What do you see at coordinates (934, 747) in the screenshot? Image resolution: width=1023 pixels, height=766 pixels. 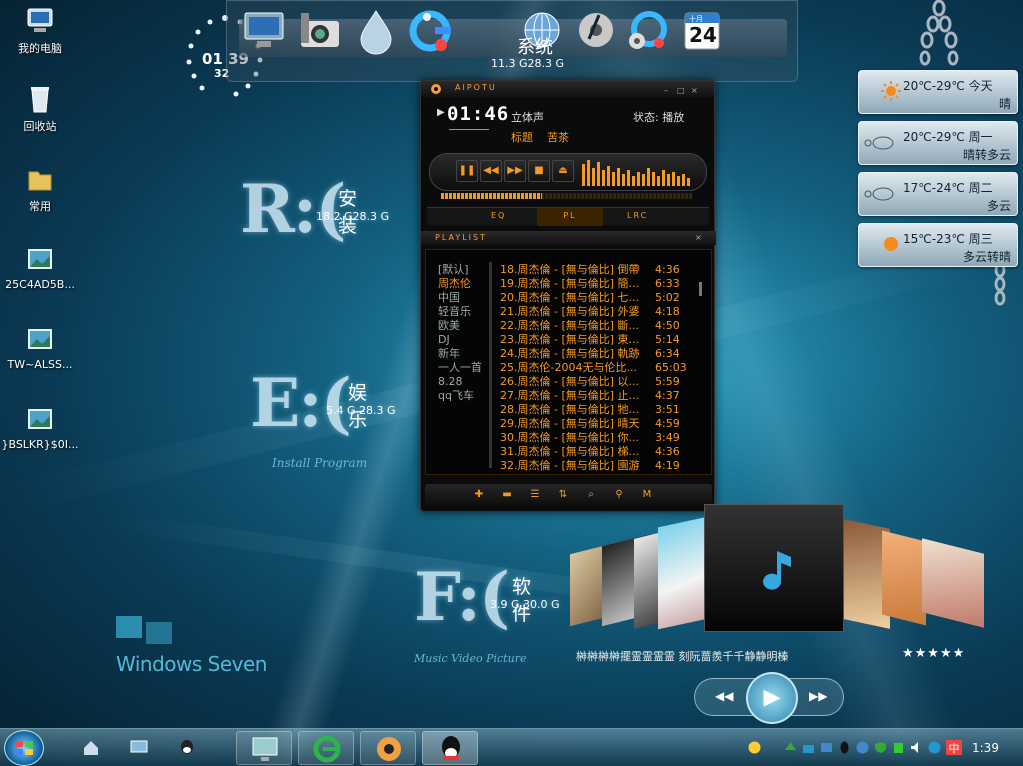 I see `accessibility-tray-icon` at bounding box center [934, 747].